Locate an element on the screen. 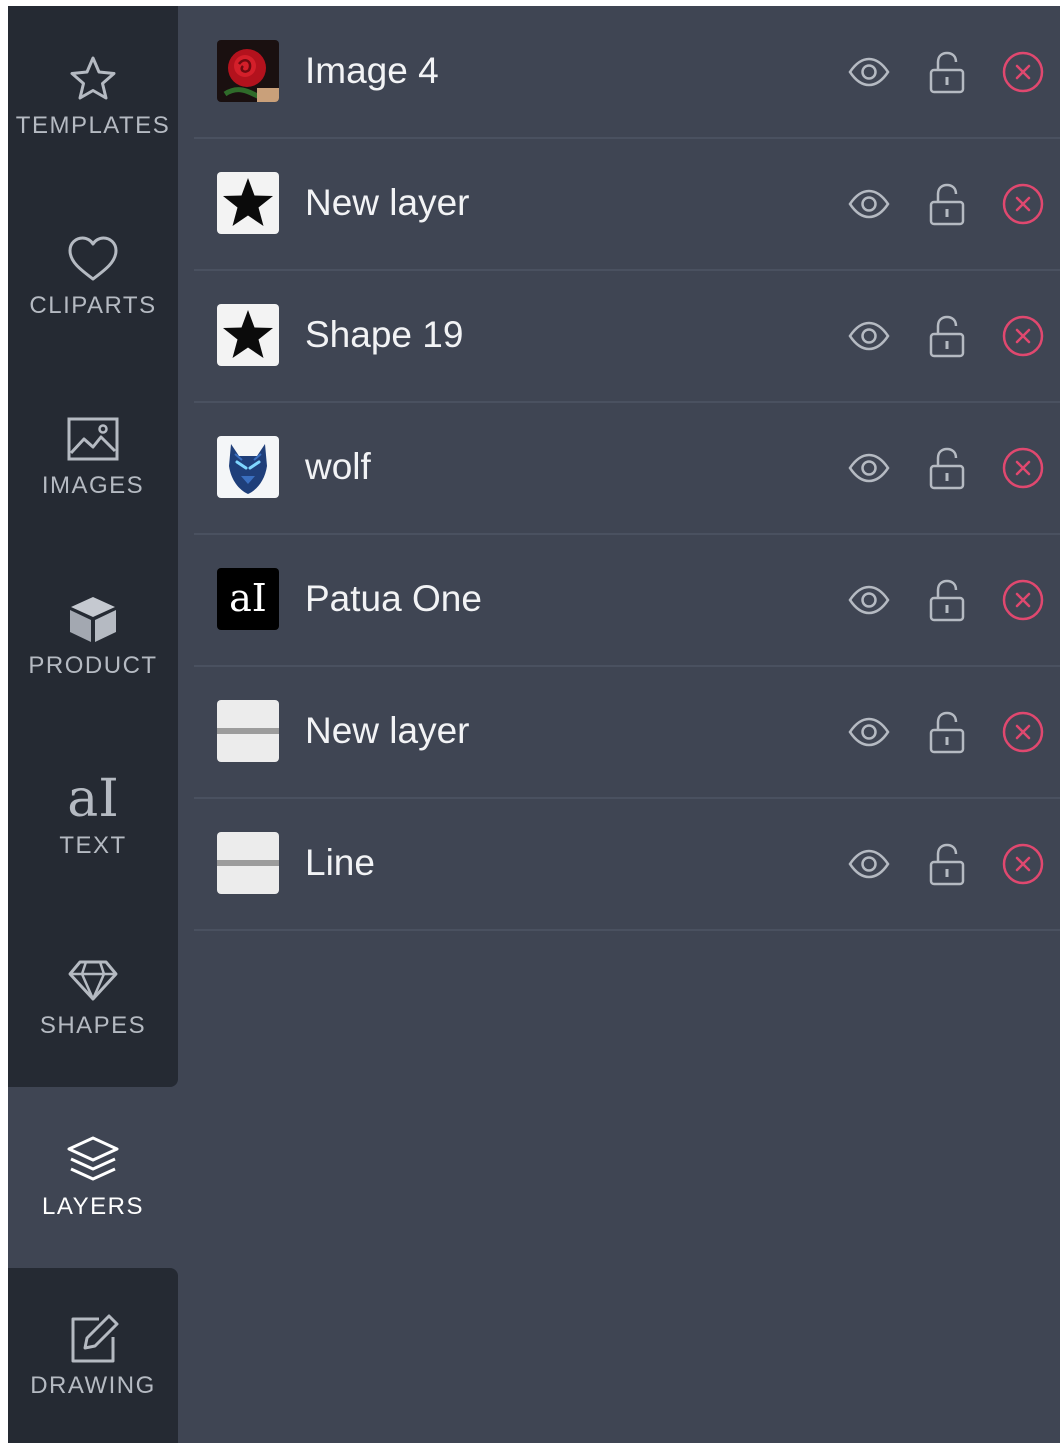  layer-row: Shape 19 is located at coordinates (627, 336).